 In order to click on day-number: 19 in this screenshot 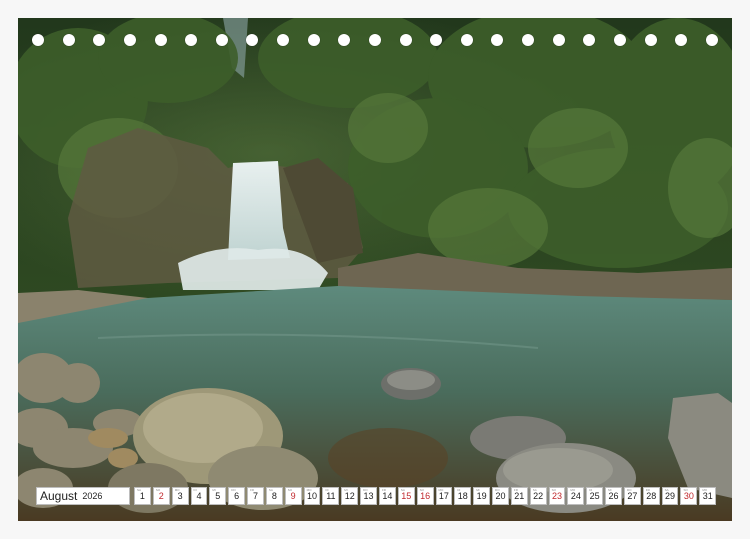, I will do `click(481, 496)`.